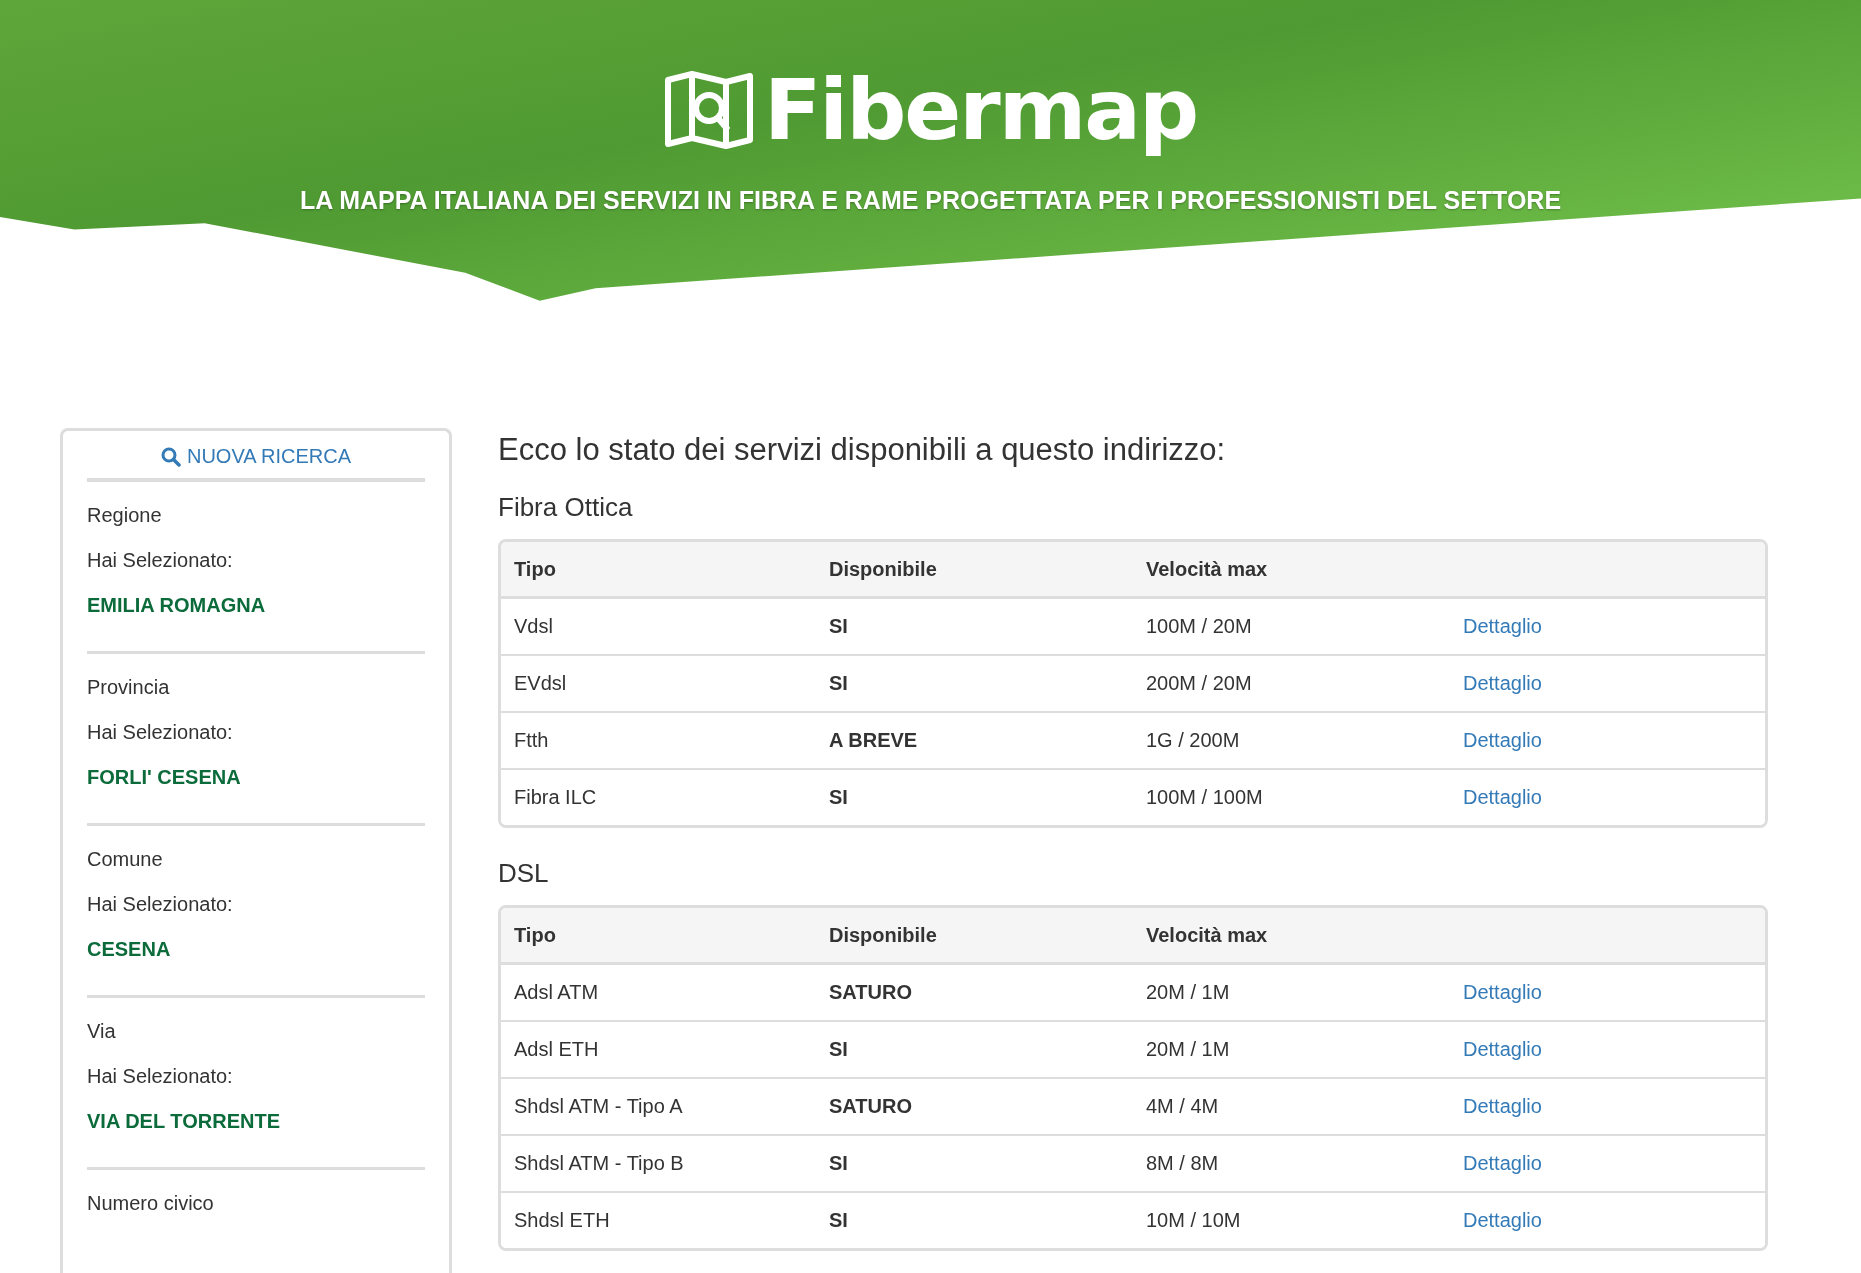 The width and height of the screenshot is (1861, 1273). I want to click on filter-label: Regione, so click(125, 515).